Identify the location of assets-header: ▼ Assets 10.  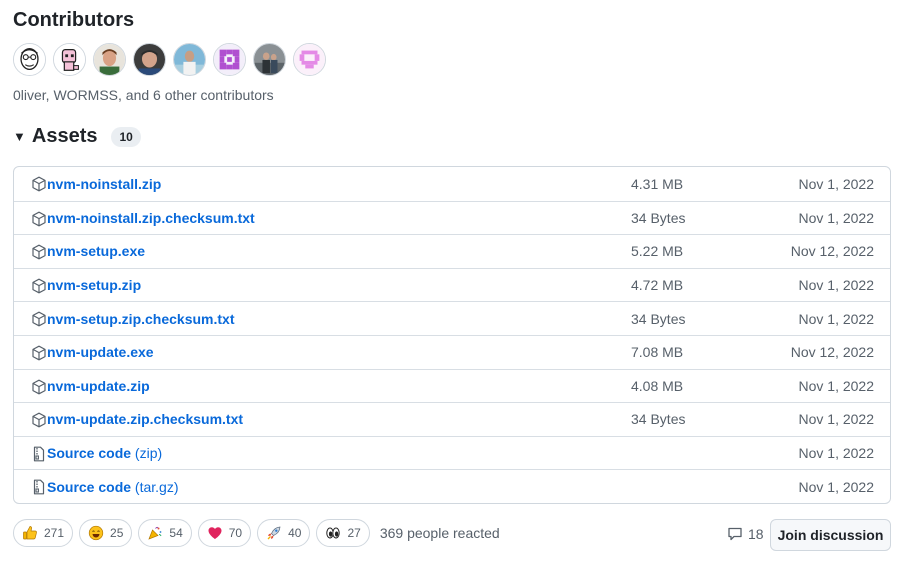
(77, 136).